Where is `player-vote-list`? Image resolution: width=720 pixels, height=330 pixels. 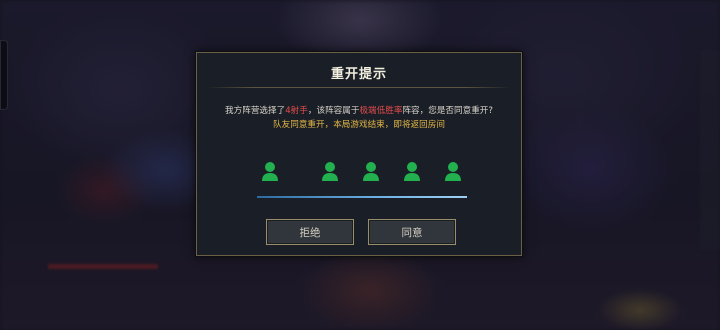
player-vote-list is located at coordinates (360, 172).